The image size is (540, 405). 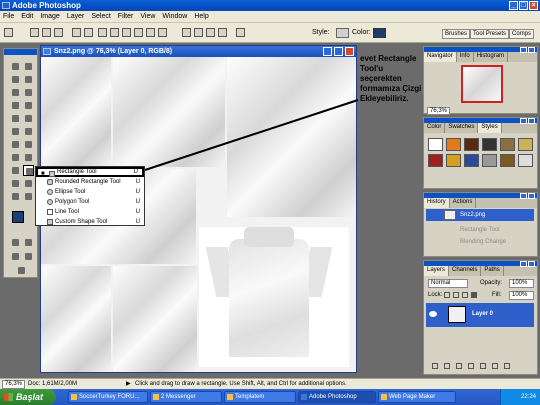 I want to click on flyout-item-label: Rounded Rectangle Tool, so click(x=88, y=182).